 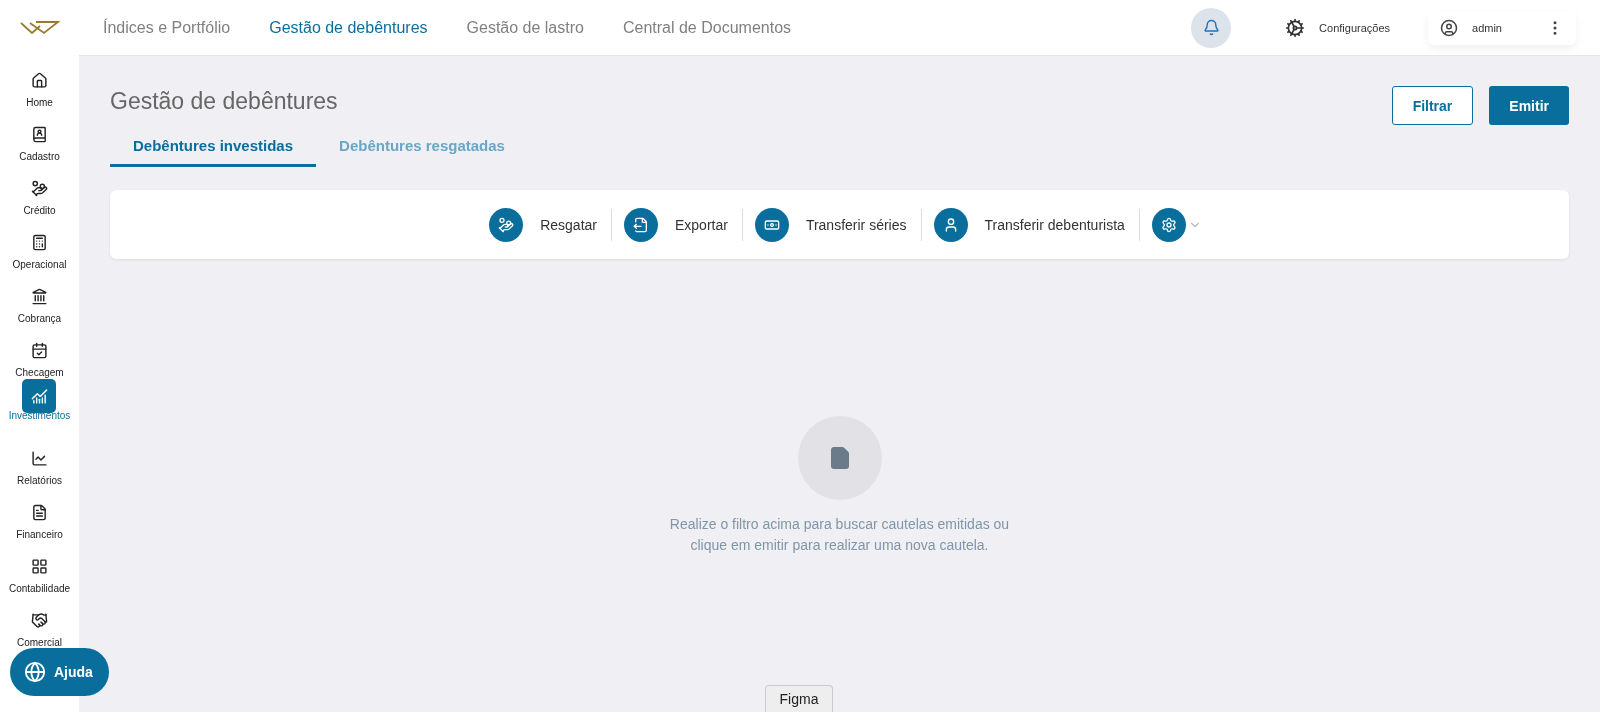 What do you see at coordinates (39, 372) in the screenshot?
I see `sidebar-label: Checagem` at bounding box center [39, 372].